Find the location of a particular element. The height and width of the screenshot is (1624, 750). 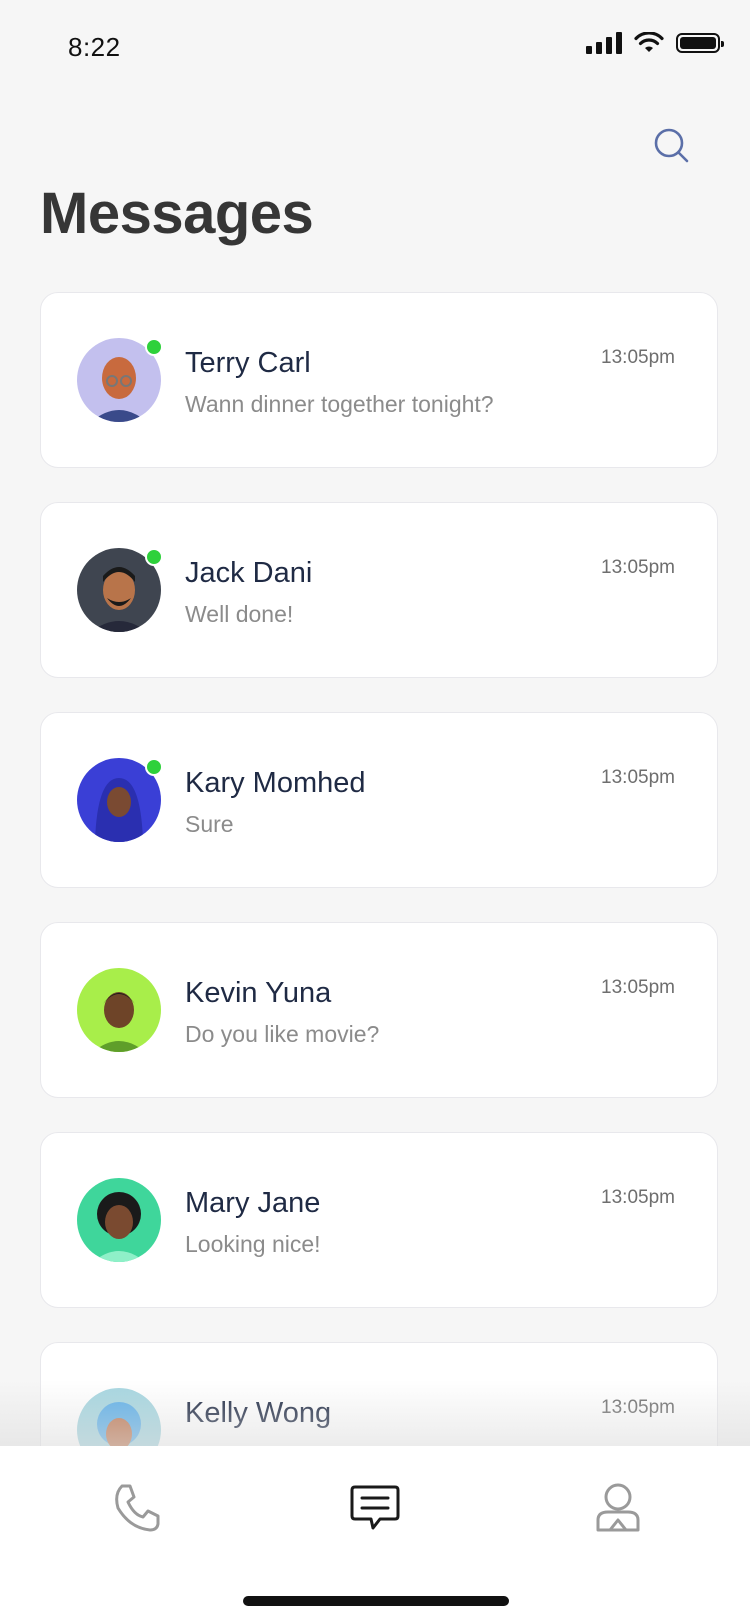

conversation-card: Jack Dani Well done! 13:05pm is located at coordinates (379, 590).